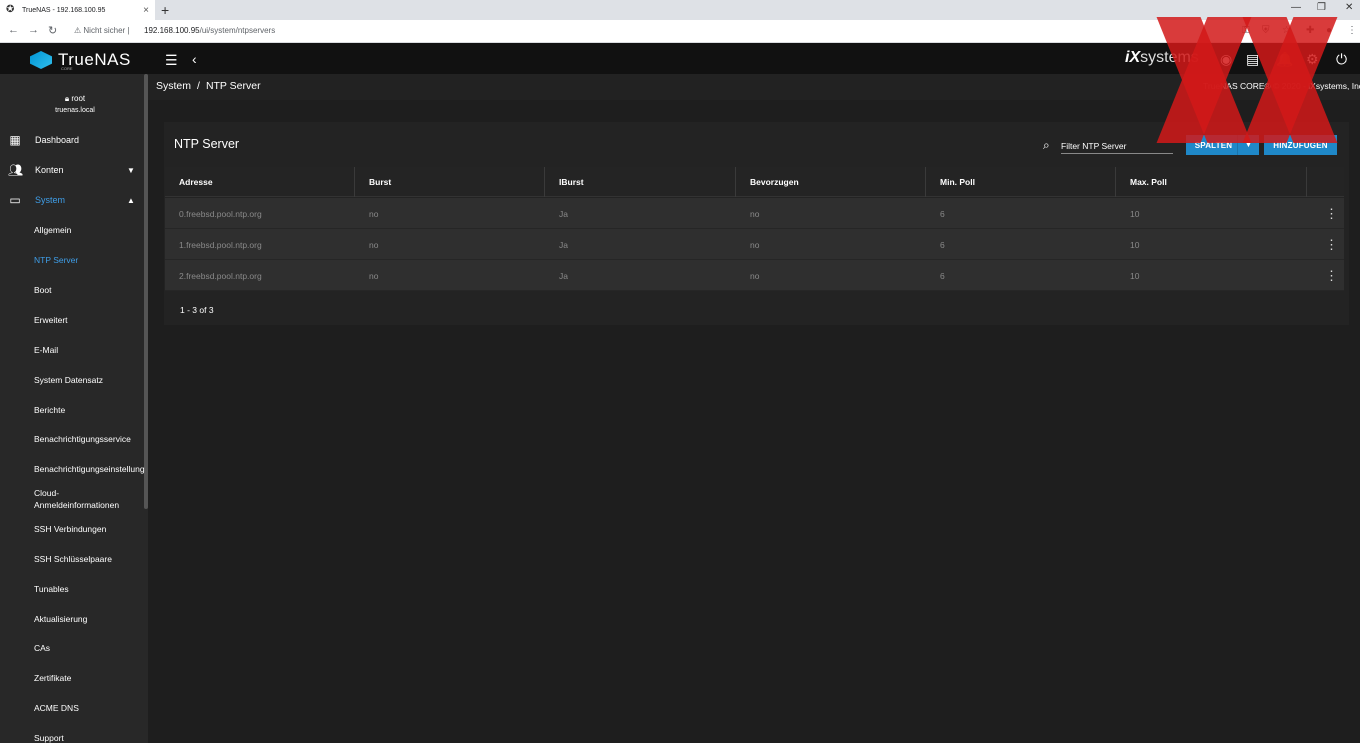  I want to click on breadcrumb: System / NTP Server, so click(208, 86).